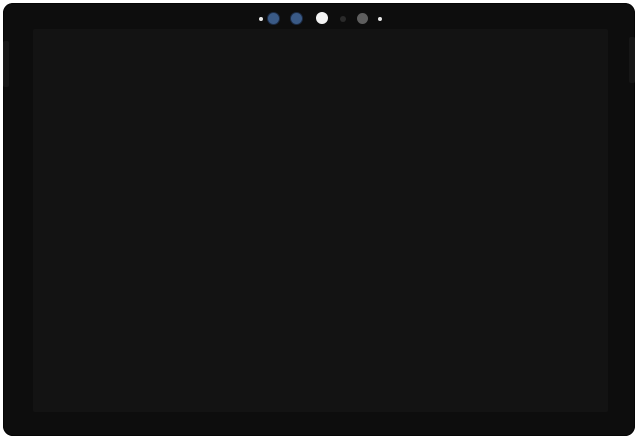  I want to click on sensor-bar, so click(321, 19).